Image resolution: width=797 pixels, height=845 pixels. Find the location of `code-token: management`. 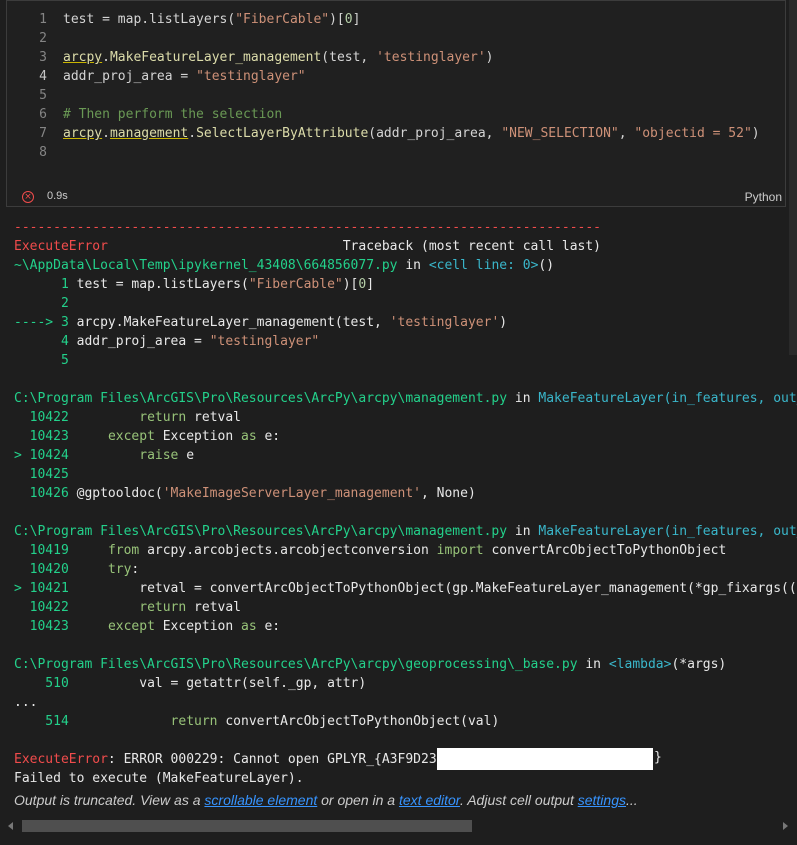

code-token: management is located at coordinates (149, 133).